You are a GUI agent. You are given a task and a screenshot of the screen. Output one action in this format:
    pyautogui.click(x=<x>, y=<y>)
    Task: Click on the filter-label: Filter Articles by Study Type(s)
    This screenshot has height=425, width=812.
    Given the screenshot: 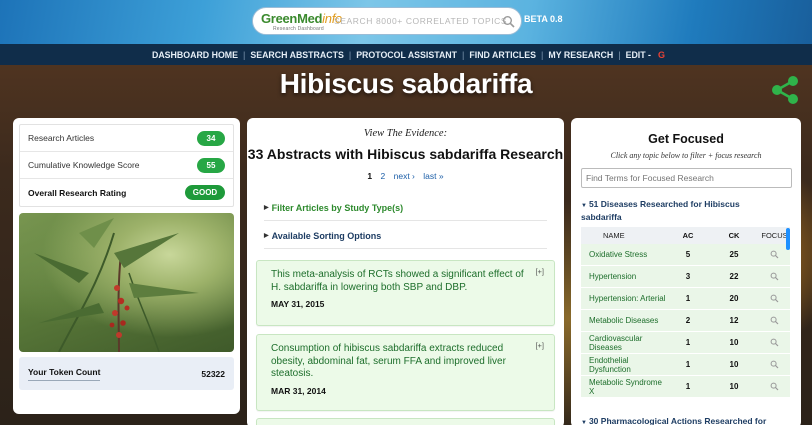 What is the action you would take?
    pyautogui.click(x=337, y=207)
    